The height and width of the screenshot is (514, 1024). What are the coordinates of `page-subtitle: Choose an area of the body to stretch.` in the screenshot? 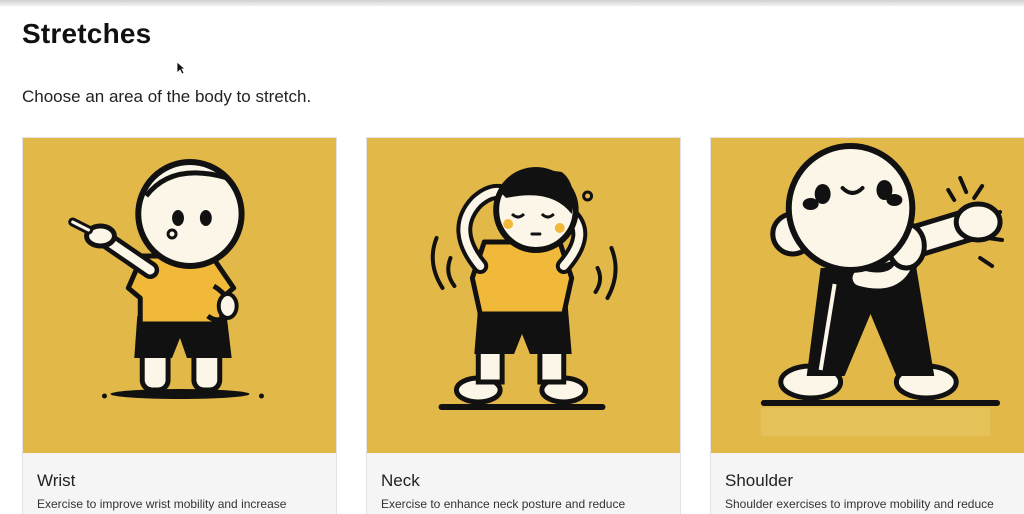 It's located at (167, 96).